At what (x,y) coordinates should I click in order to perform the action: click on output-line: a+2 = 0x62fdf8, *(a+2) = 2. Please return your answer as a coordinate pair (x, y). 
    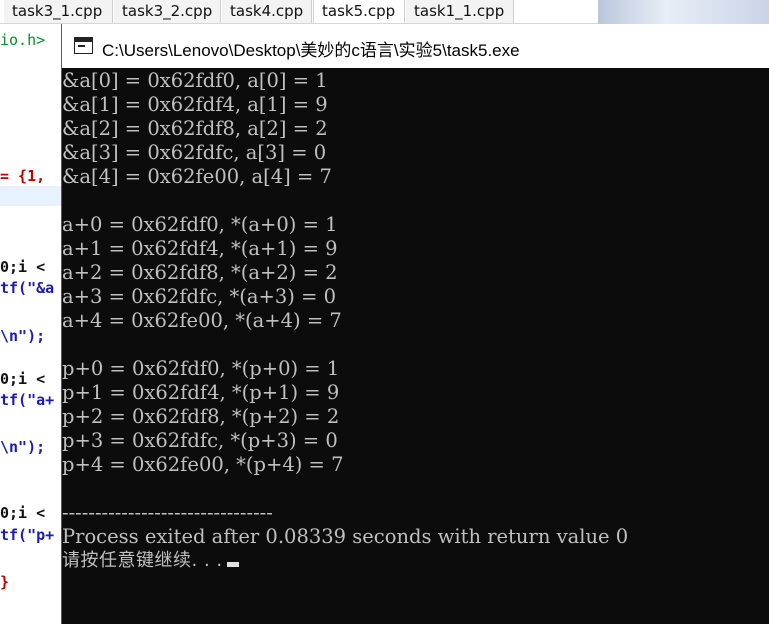
    Looking at the image, I should click on (200, 272).